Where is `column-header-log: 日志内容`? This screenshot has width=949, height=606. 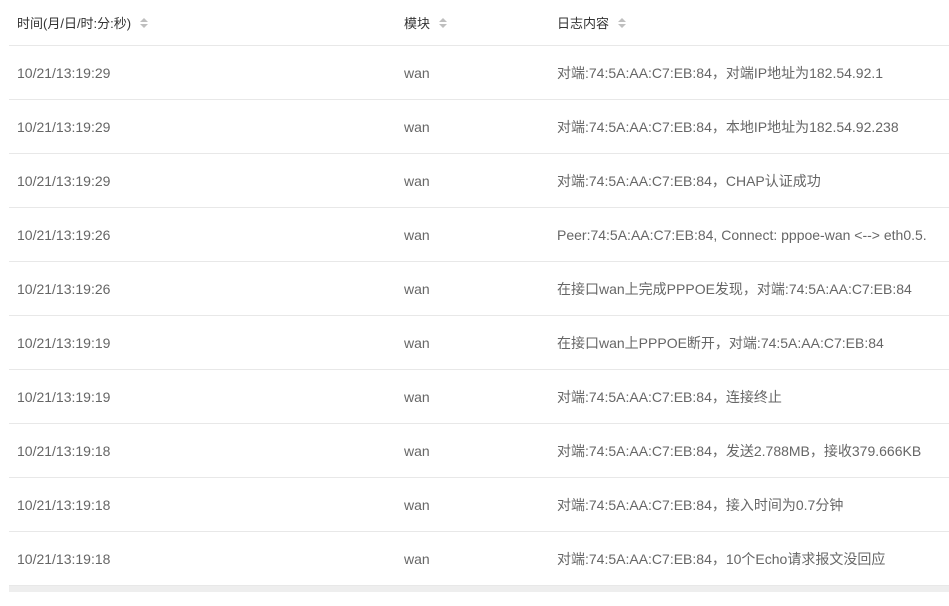 column-header-log: 日志内容 is located at coordinates (749, 22).